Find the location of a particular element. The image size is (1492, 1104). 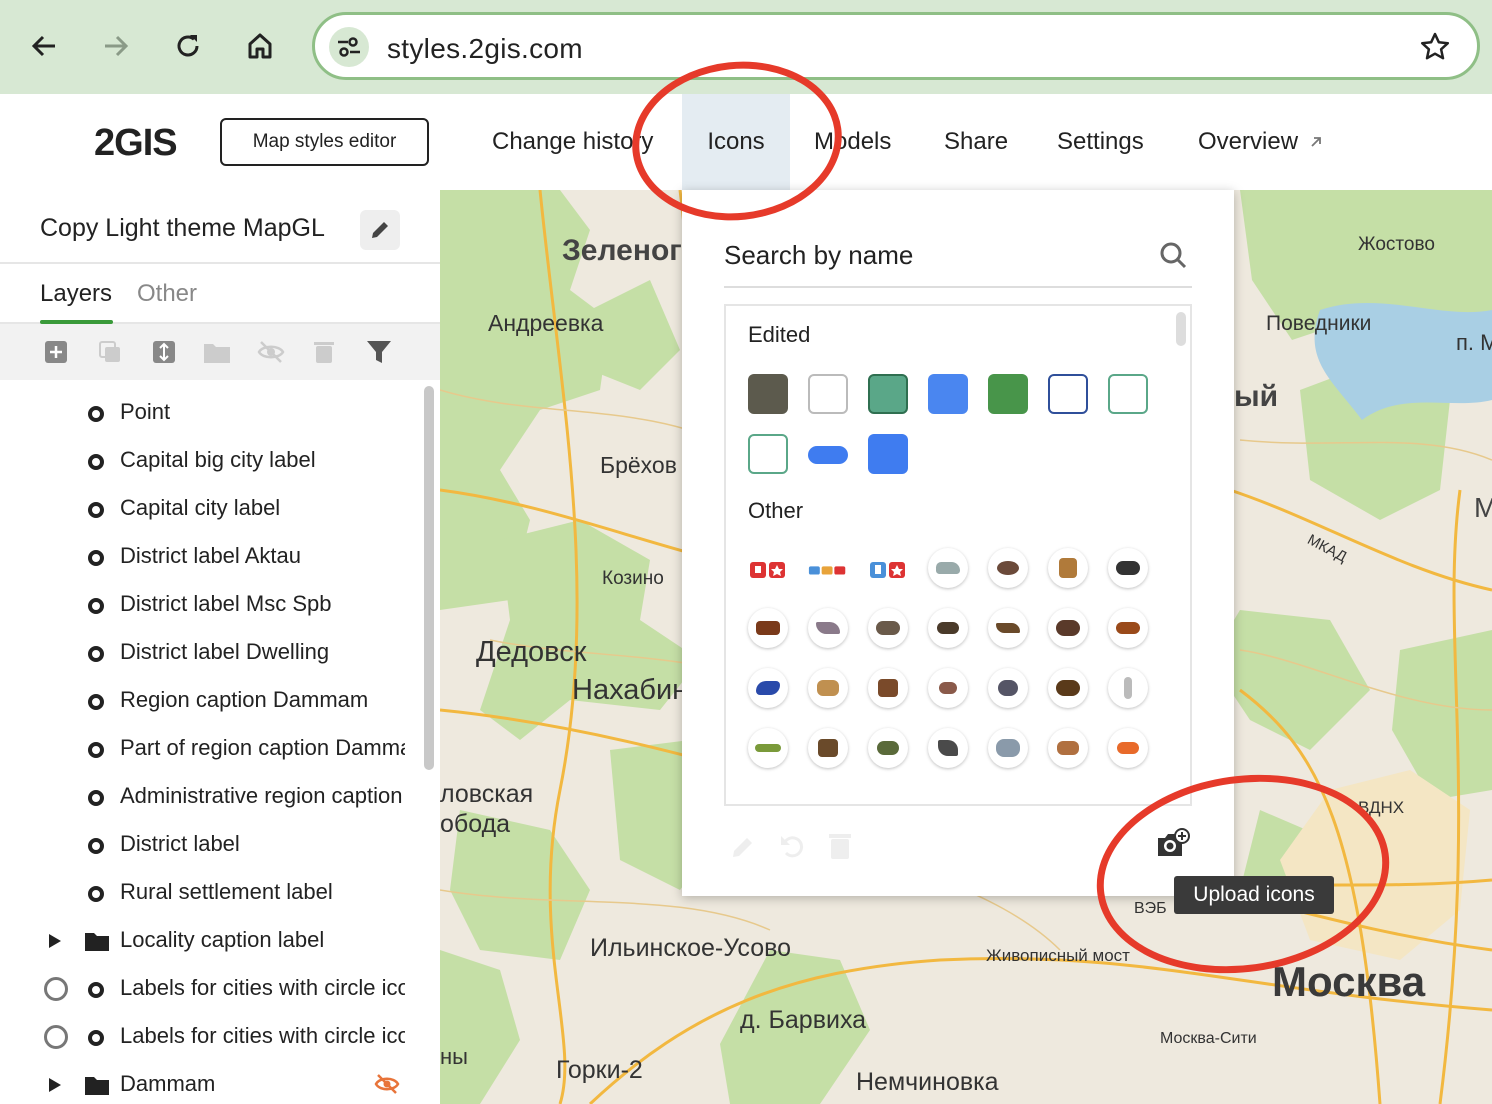

crocodile-icon is located at coordinates (768, 748).